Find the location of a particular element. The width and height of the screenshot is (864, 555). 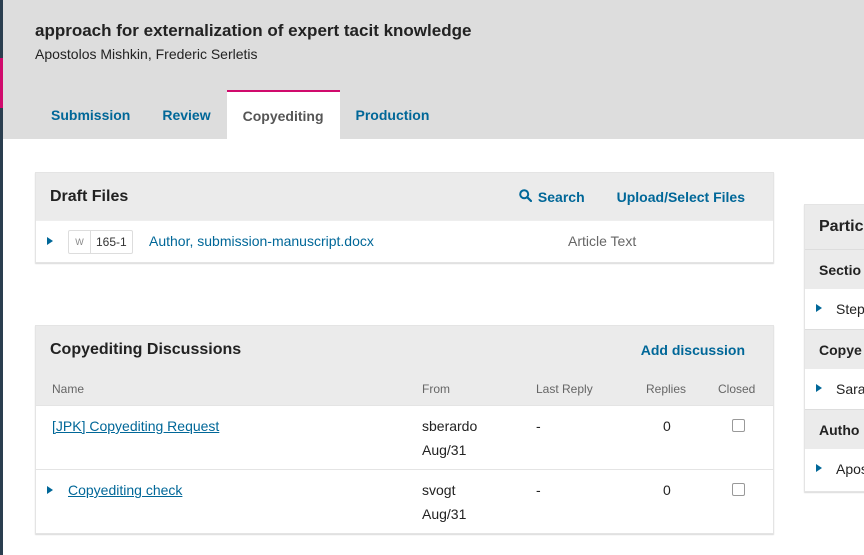

file-genre: Article Text is located at coordinates (602, 241).